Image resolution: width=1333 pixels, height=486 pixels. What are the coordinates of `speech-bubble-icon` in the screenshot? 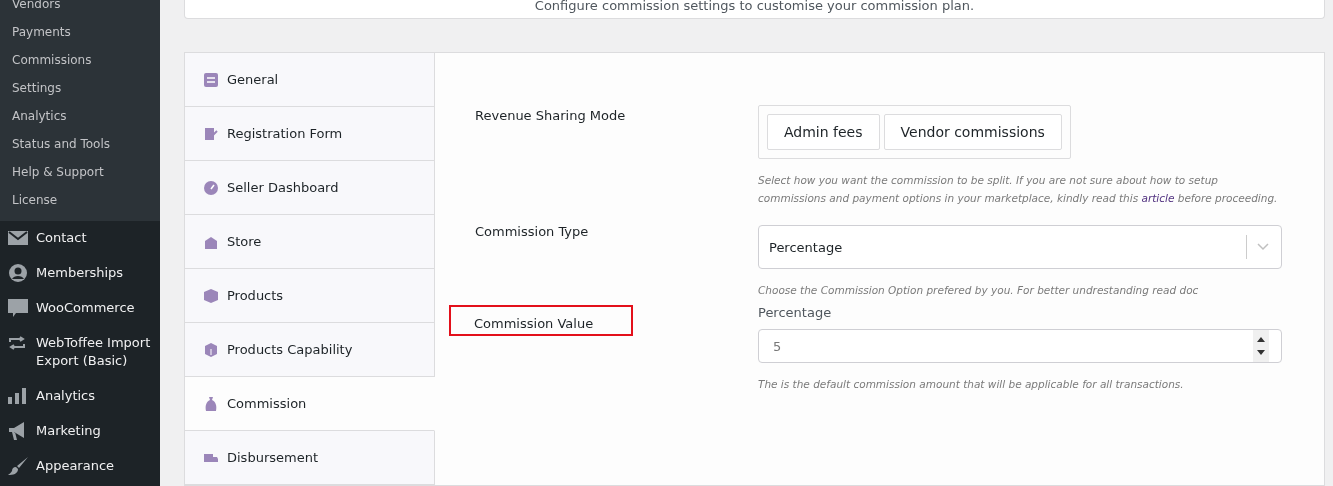 It's located at (18, 308).